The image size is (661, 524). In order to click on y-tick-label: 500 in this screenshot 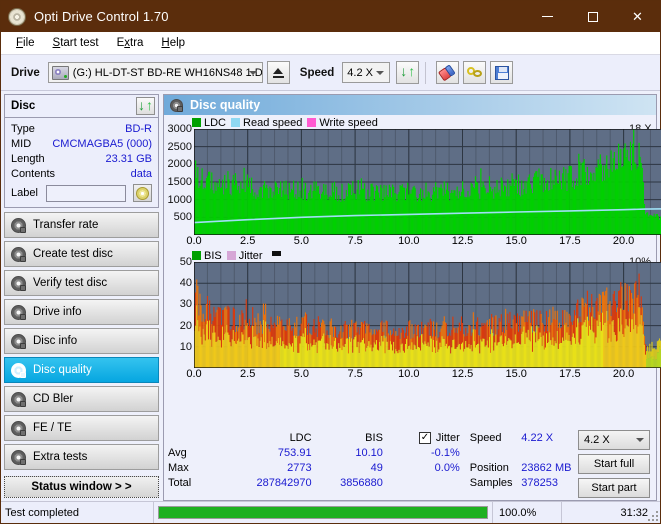, I will do `click(182, 217)`.